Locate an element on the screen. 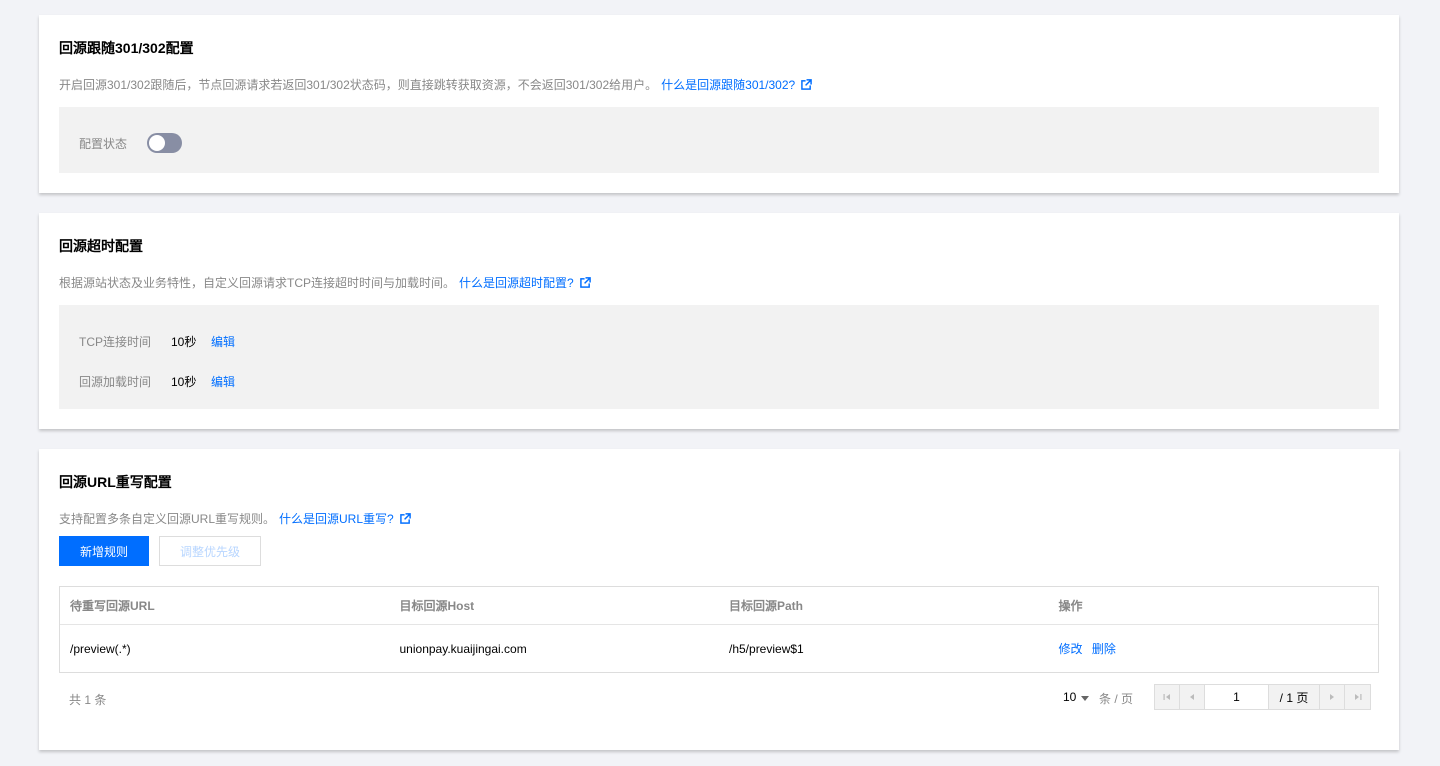  url-rewrite-description: 支持配置多条自定义回源URL重写规则。 什么是回源URL重写? is located at coordinates (235, 518).